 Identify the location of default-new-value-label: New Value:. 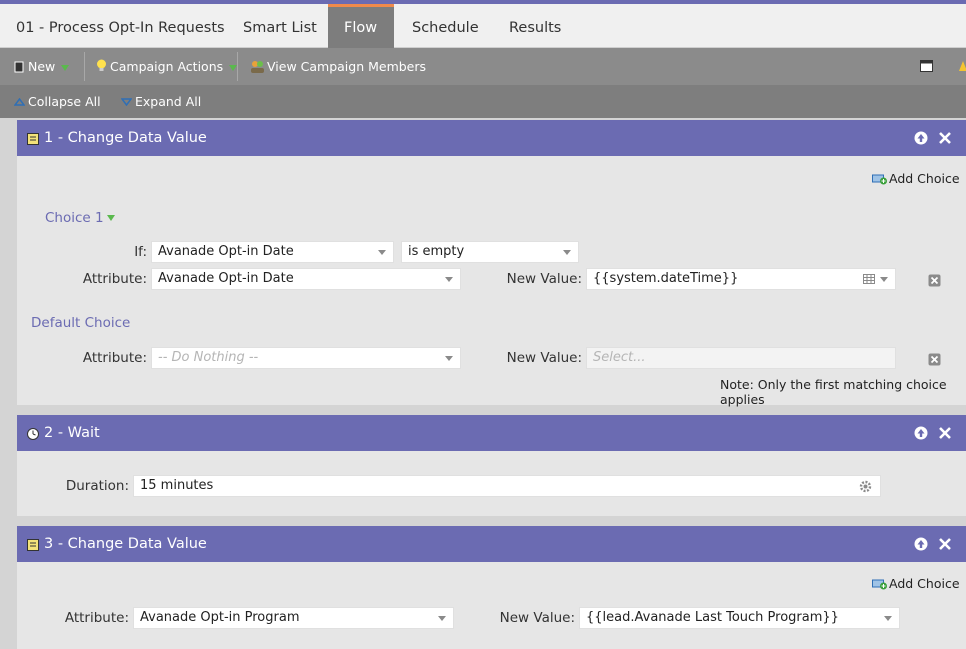
(544, 358).